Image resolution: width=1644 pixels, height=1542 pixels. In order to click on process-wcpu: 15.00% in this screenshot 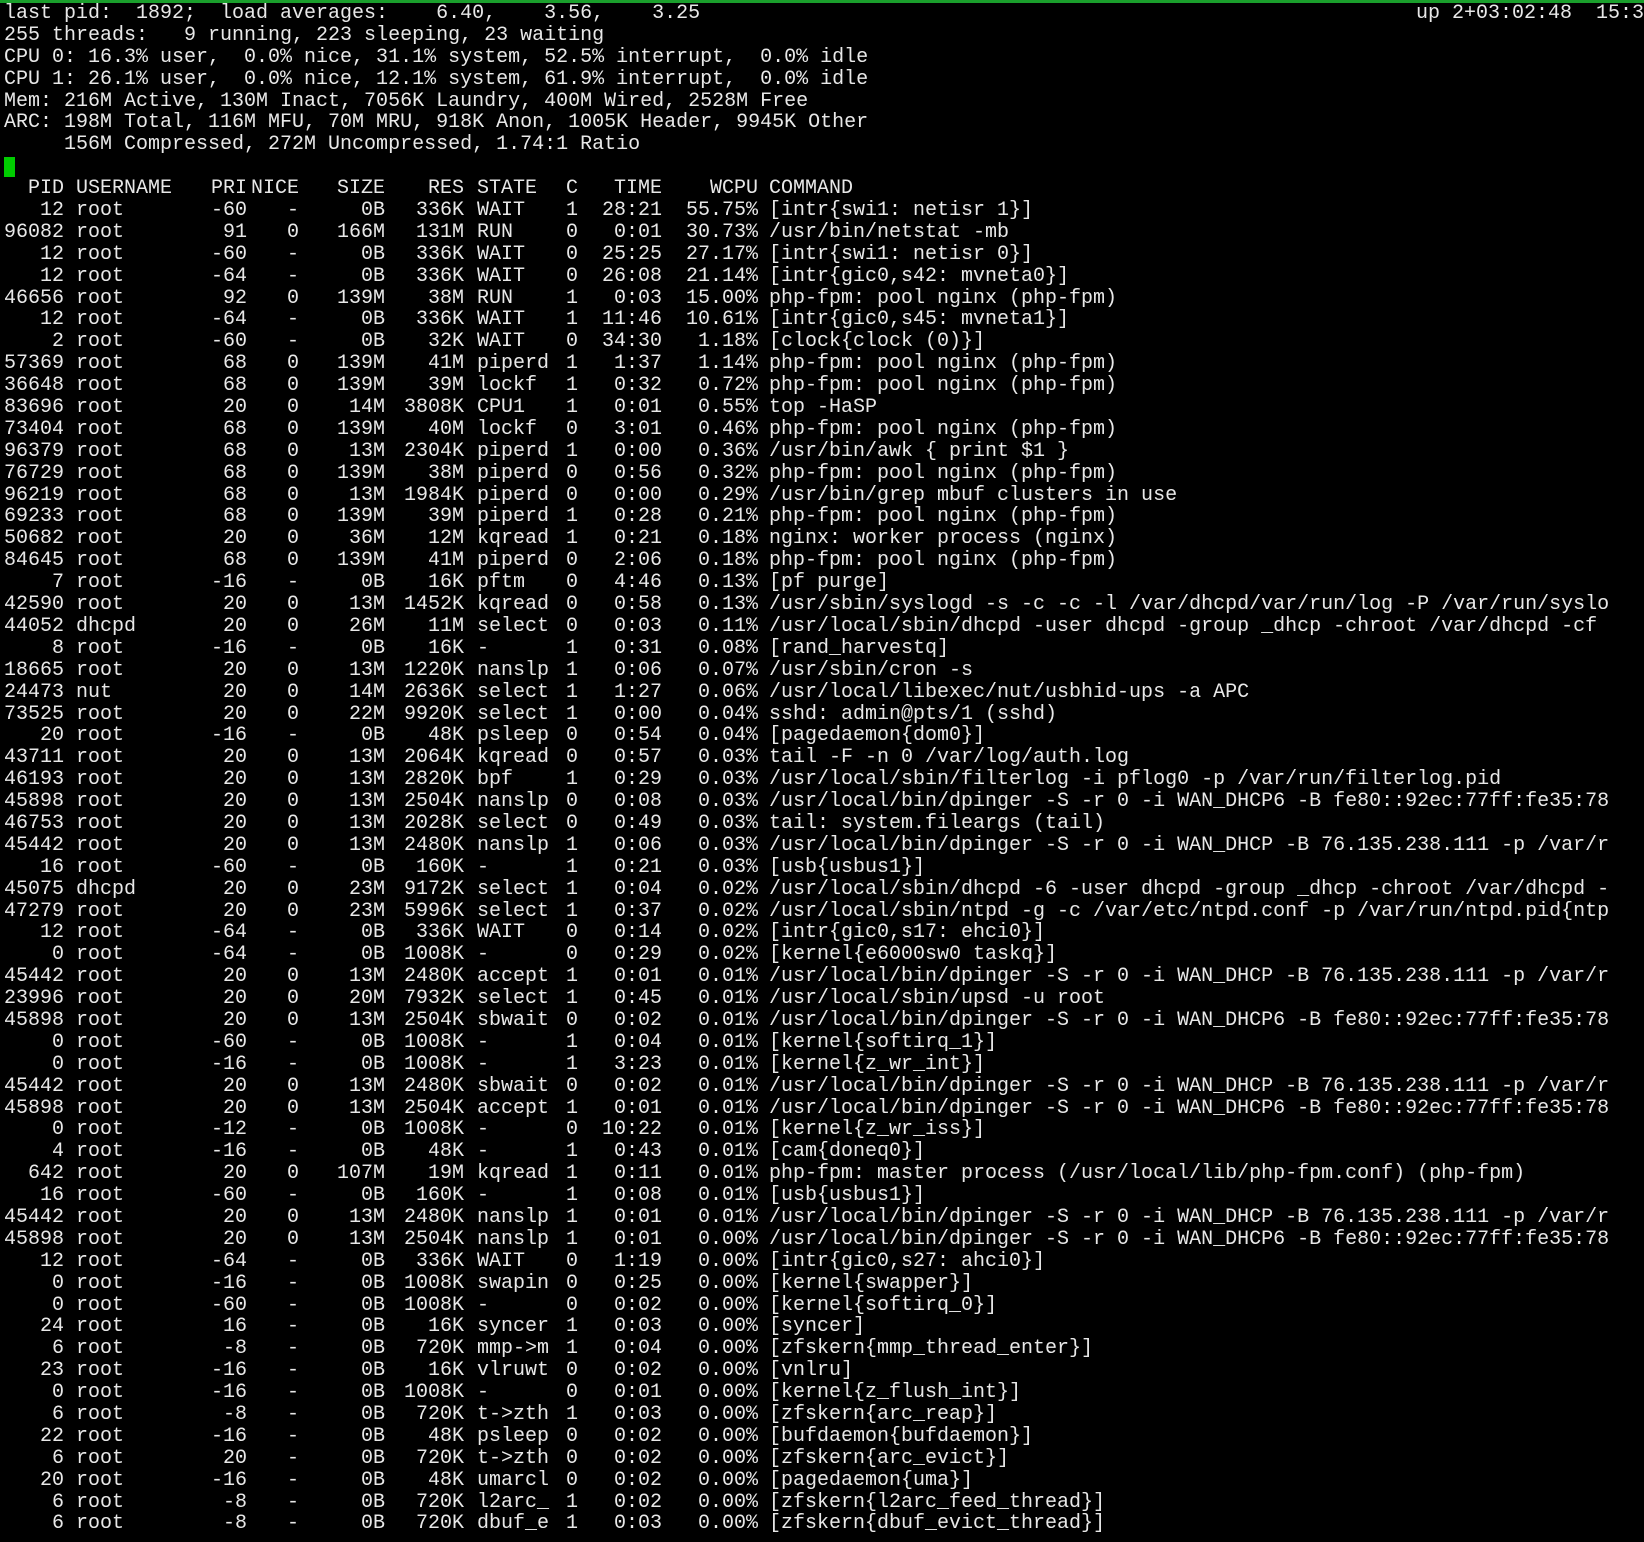, I will do `click(721, 298)`.